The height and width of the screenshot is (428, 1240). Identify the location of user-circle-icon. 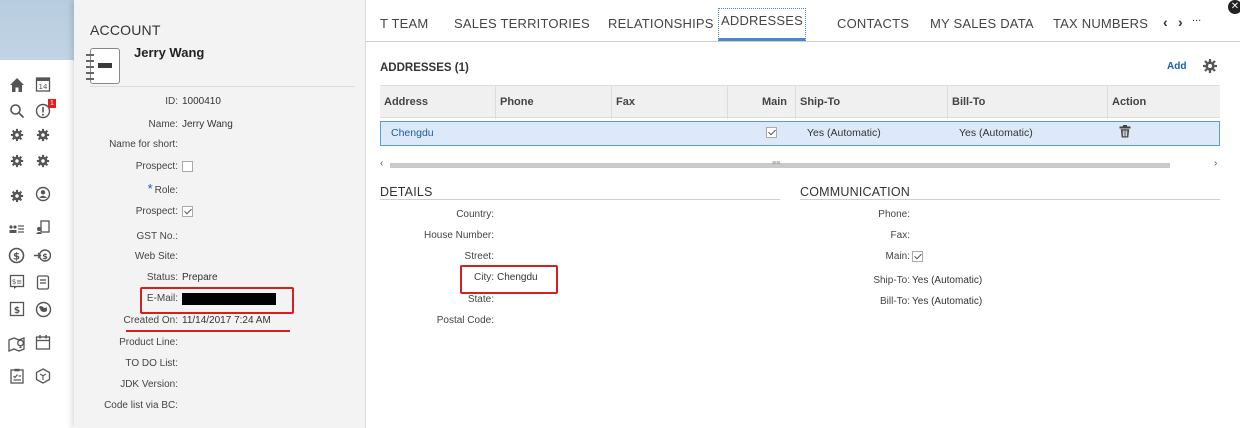
(43, 194).